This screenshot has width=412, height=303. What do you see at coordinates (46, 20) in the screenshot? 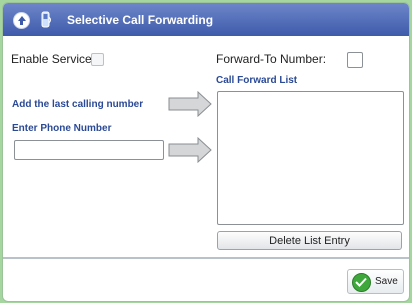
I see `phone-icon` at bounding box center [46, 20].